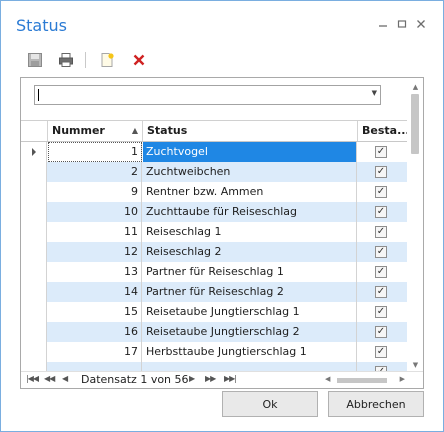 The height and width of the screenshot is (432, 444). I want to click on cell-status: Zuchtvogel, so click(250, 152).